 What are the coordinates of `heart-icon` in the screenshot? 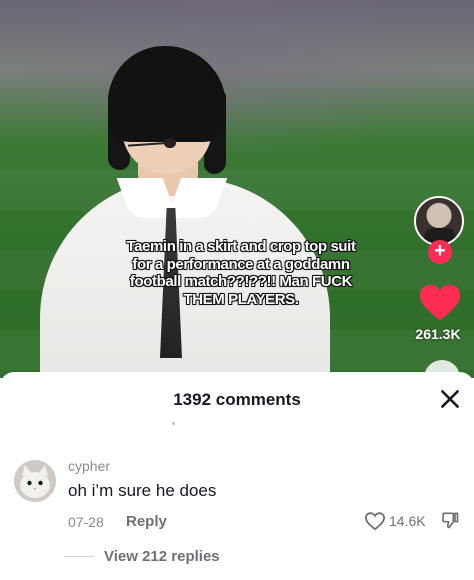 It's located at (440, 302).